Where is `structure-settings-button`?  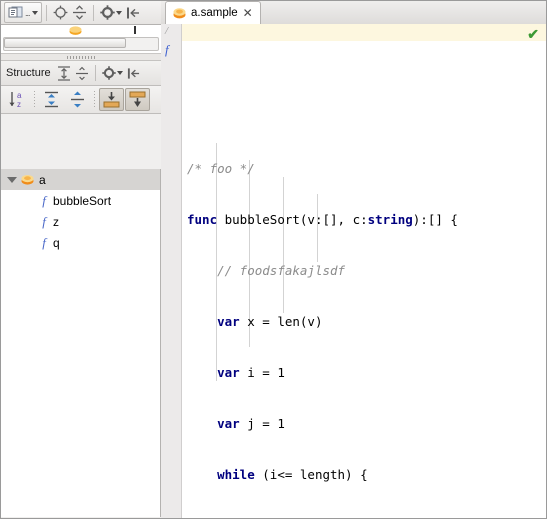
structure-settings-button is located at coordinates (112, 73).